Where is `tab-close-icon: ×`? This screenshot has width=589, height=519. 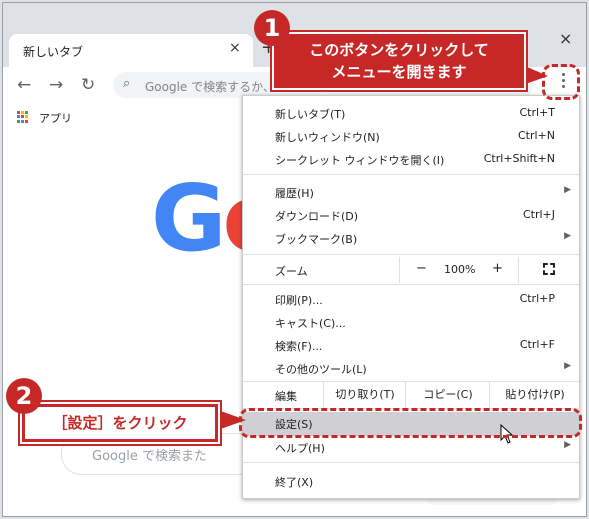 tab-close-icon: × is located at coordinates (235, 48).